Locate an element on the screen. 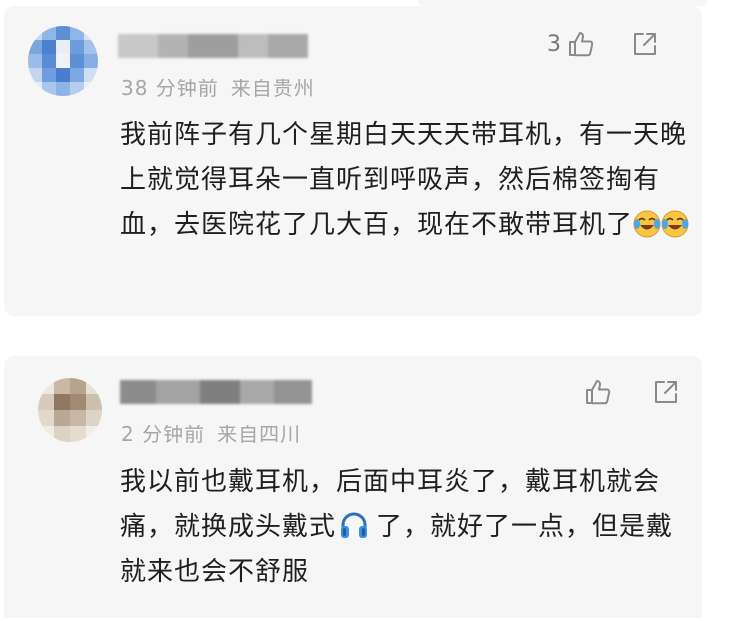  comment-meta: 38 分钟前 来自贵州 is located at coordinates (218, 86).